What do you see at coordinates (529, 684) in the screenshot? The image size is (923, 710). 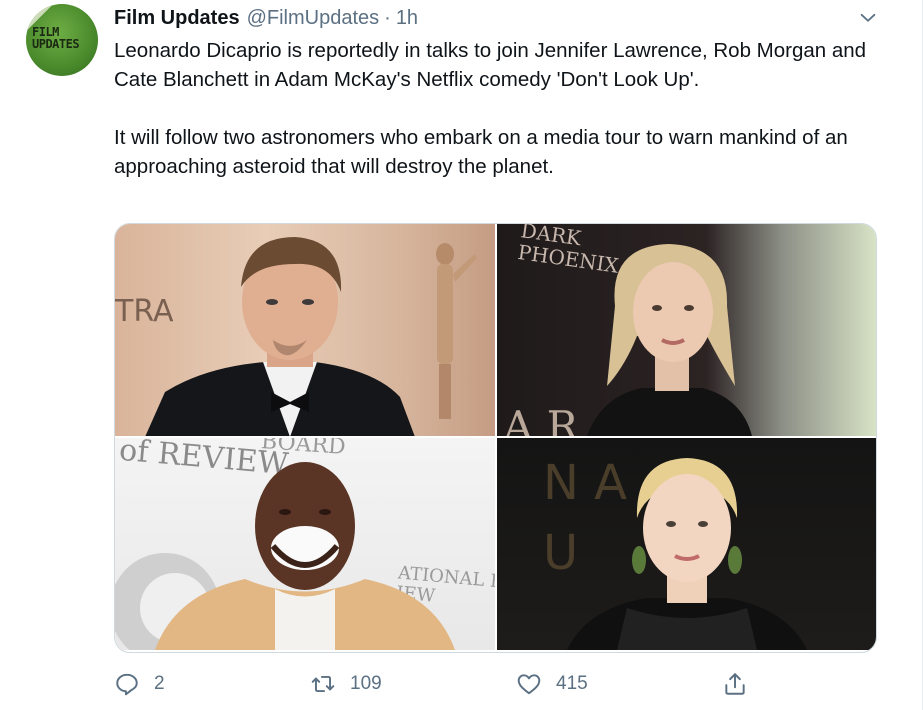 I see `heart-icon` at bounding box center [529, 684].